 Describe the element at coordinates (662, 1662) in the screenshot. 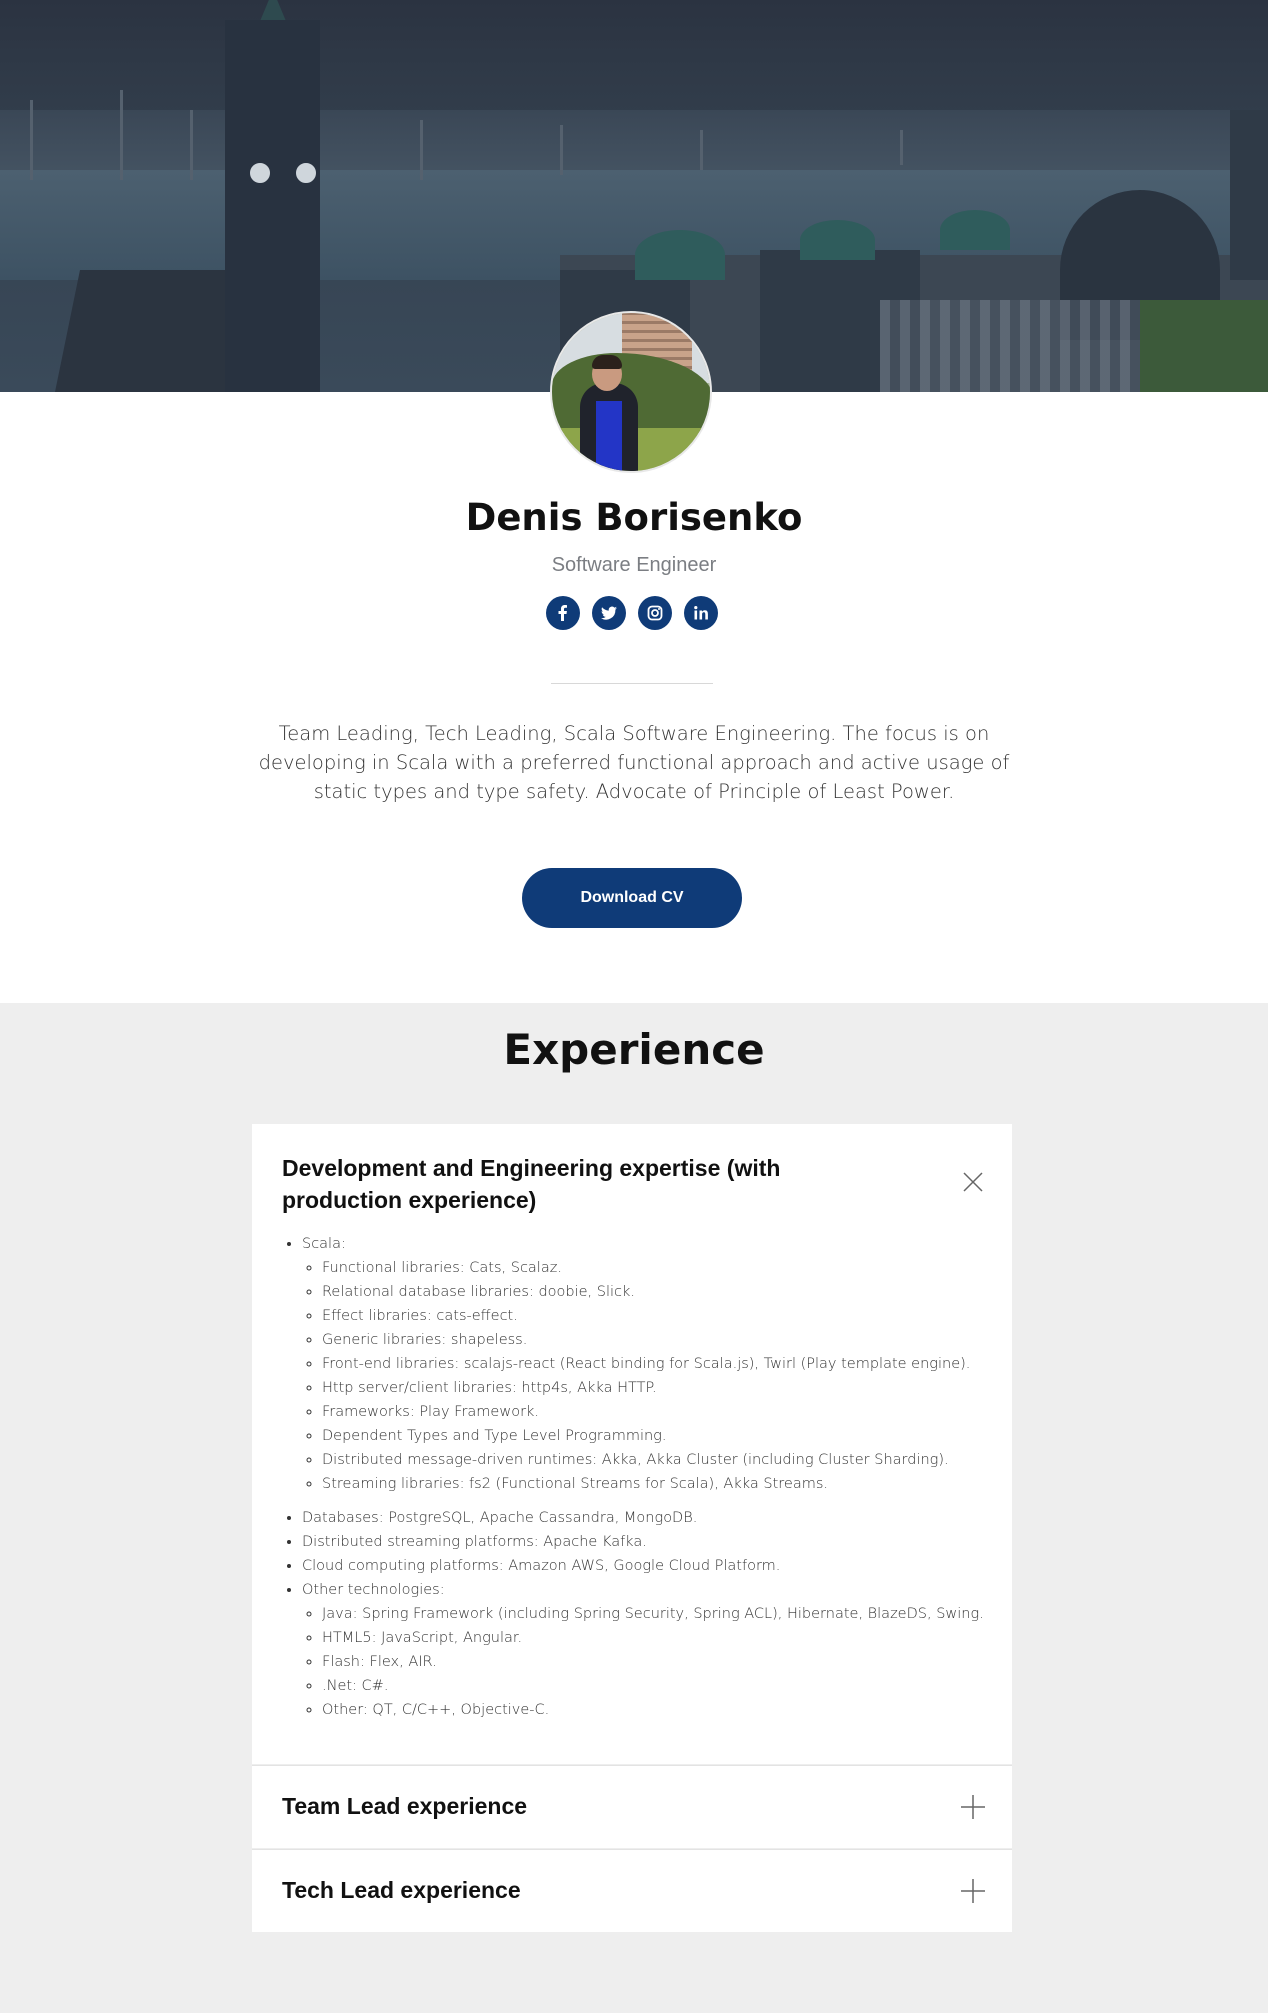

I see `list-item: Flash: Flex, AIR.` at that location.